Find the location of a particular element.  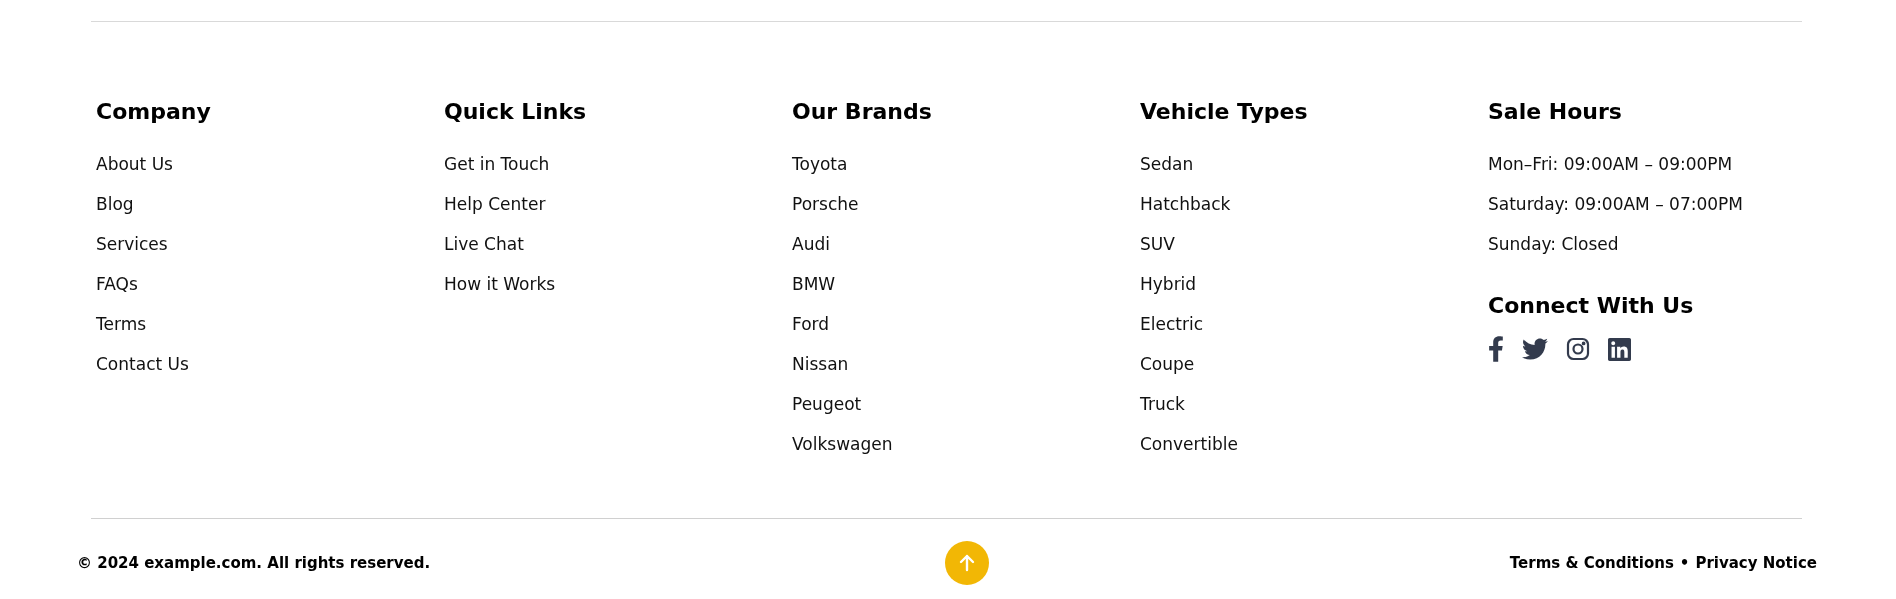

hours-text: Saturday: 09:00AM – 07:00PM is located at coordinates (1615, 204).